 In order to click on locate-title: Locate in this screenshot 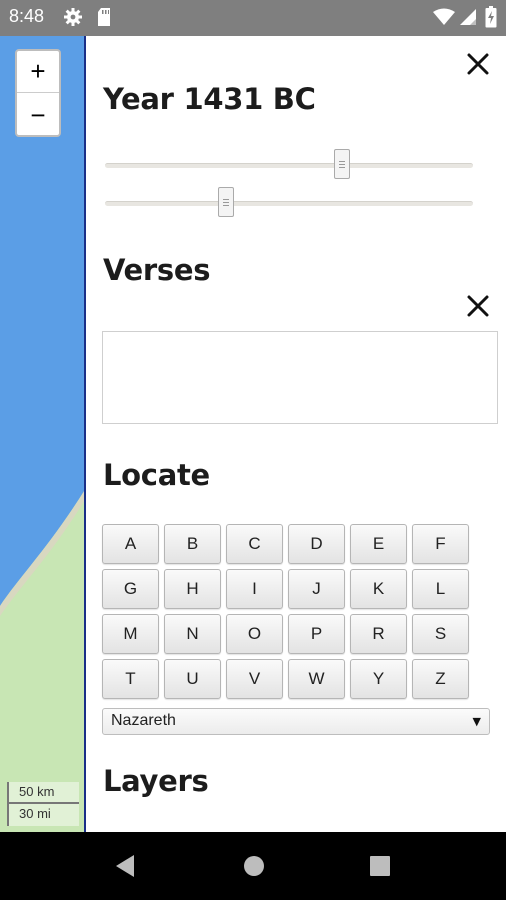, I will do `click(156, 475)`.